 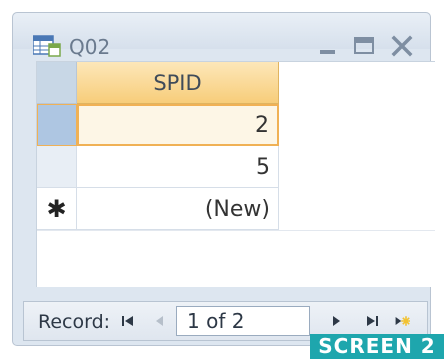 I want to click on current-record-field: 1 of 2, so click(x=243, y=321).